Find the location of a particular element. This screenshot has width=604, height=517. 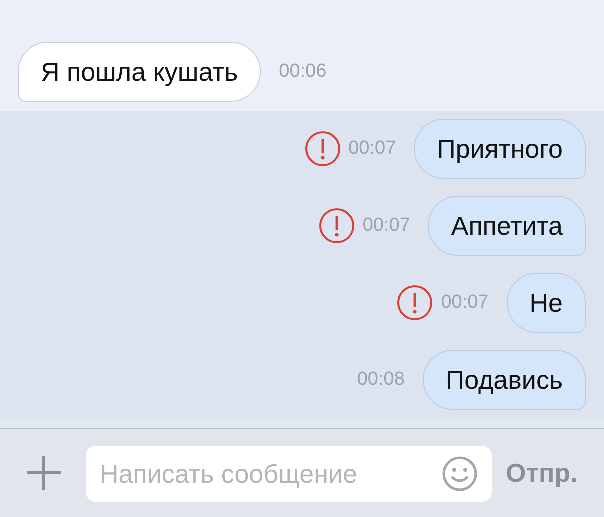

send-button: Отпр. is located at coordinates (542, 473).